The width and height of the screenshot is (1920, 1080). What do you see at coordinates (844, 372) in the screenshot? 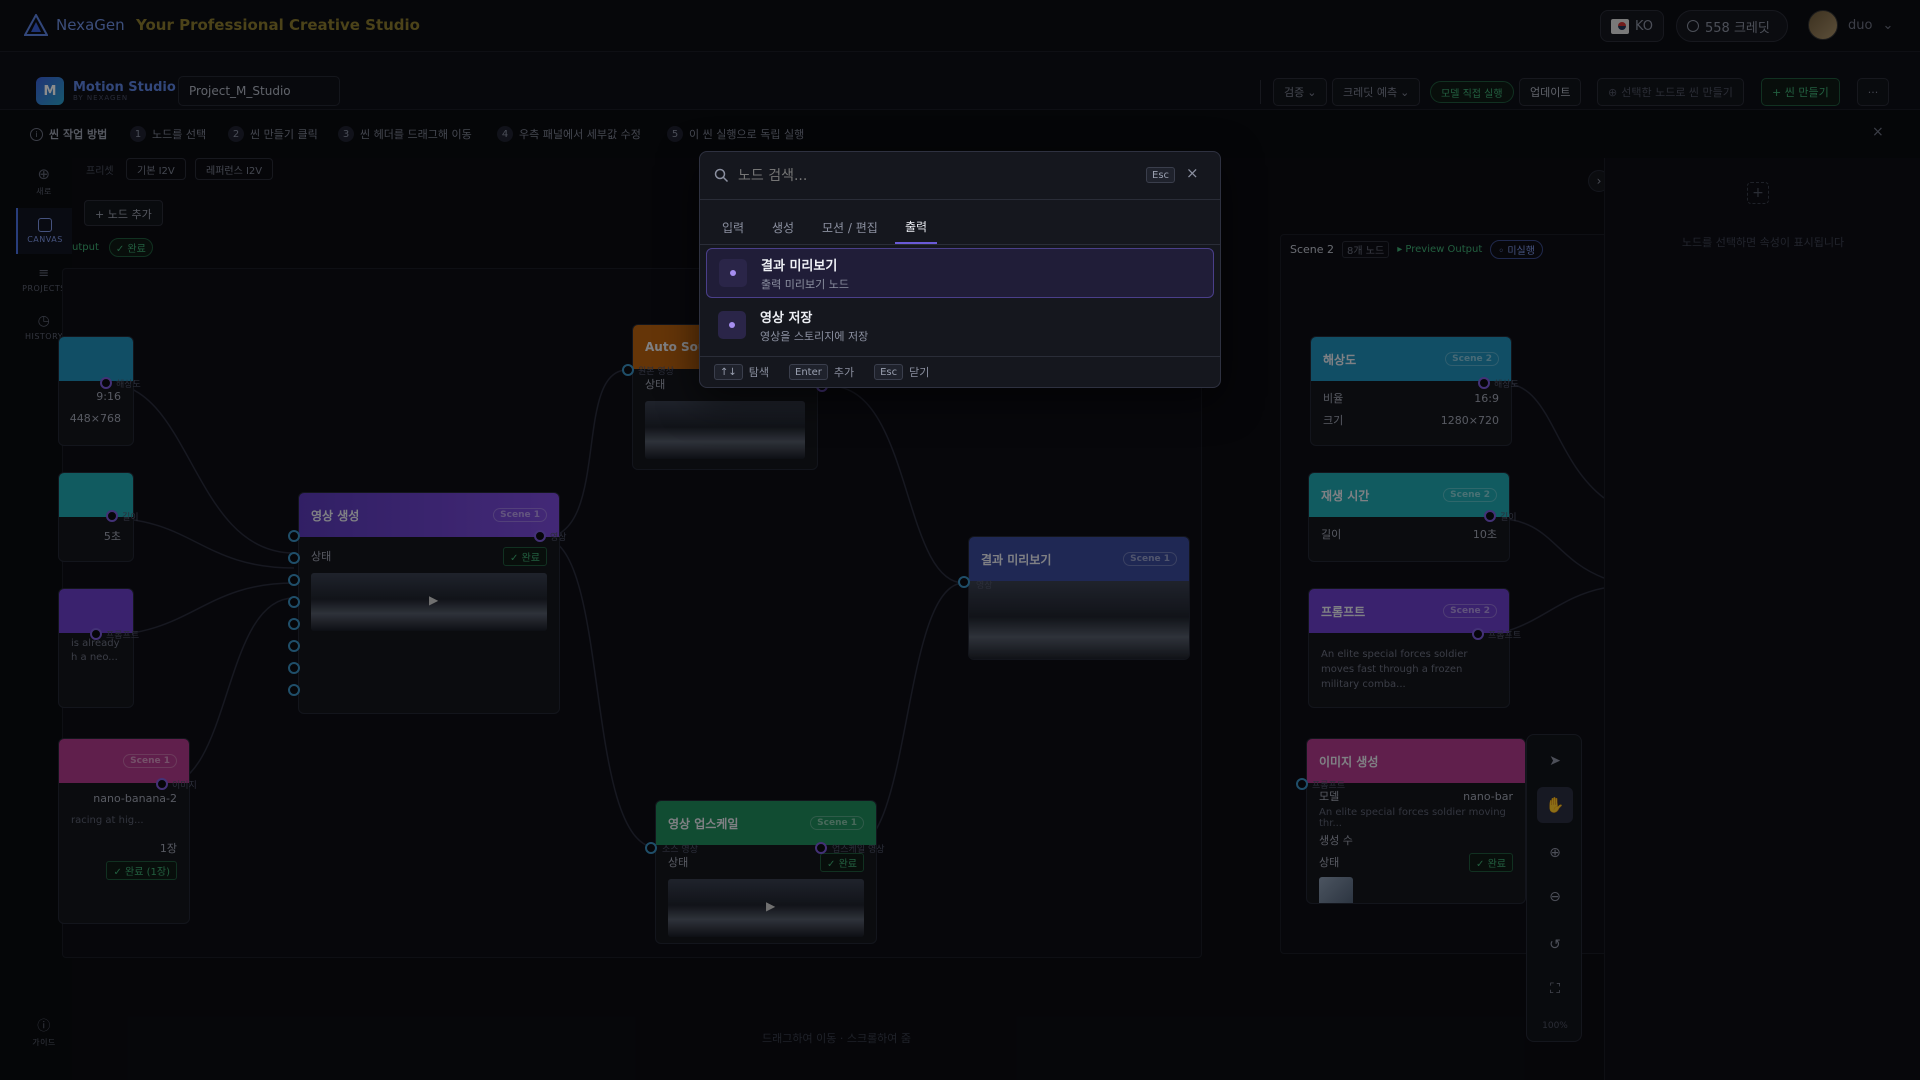
I see `enter-hint-text: 추가` at bounding box center [844, 372].